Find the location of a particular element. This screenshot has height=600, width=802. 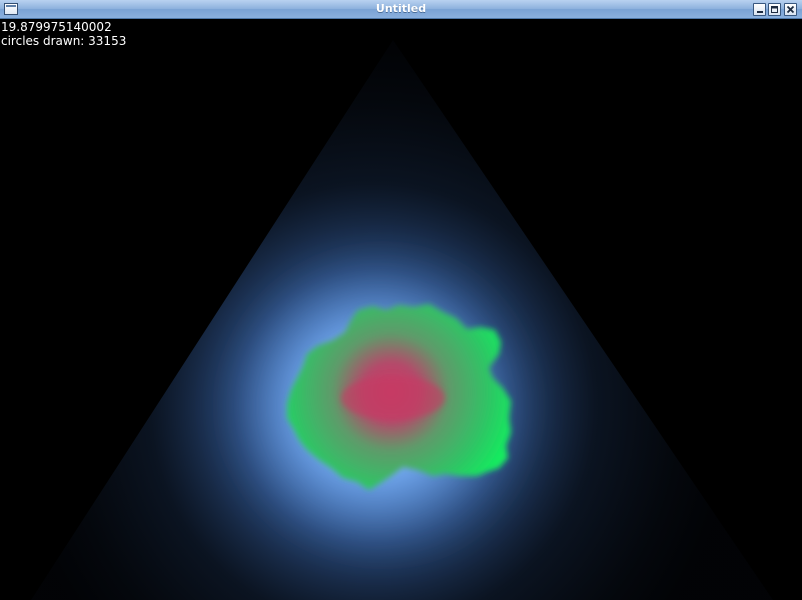

title-bar: Untitled is located at coordinates (401, 9).